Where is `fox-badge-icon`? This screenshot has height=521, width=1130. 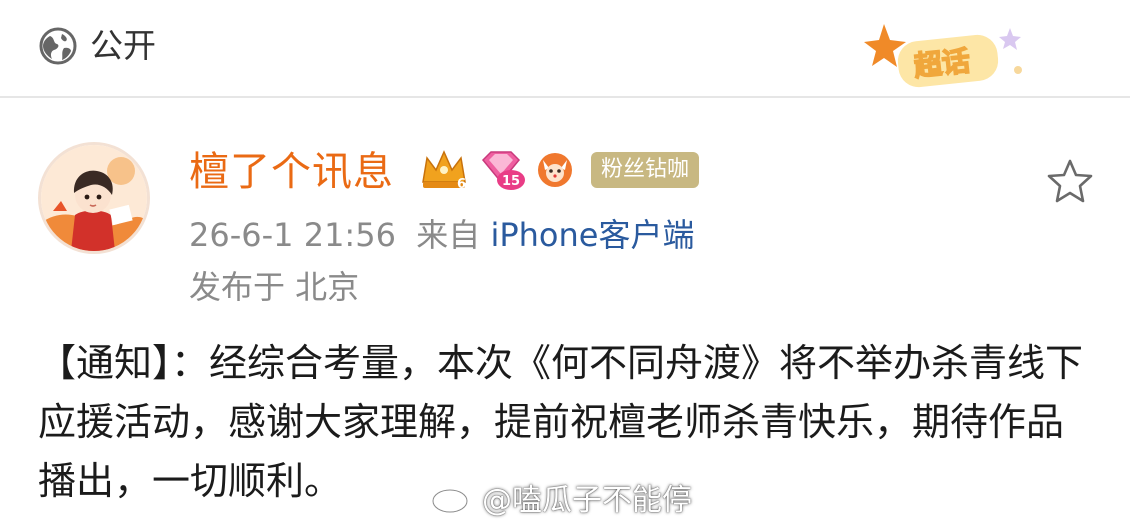 fox-badge-icon is located at coordinates (555, 170).